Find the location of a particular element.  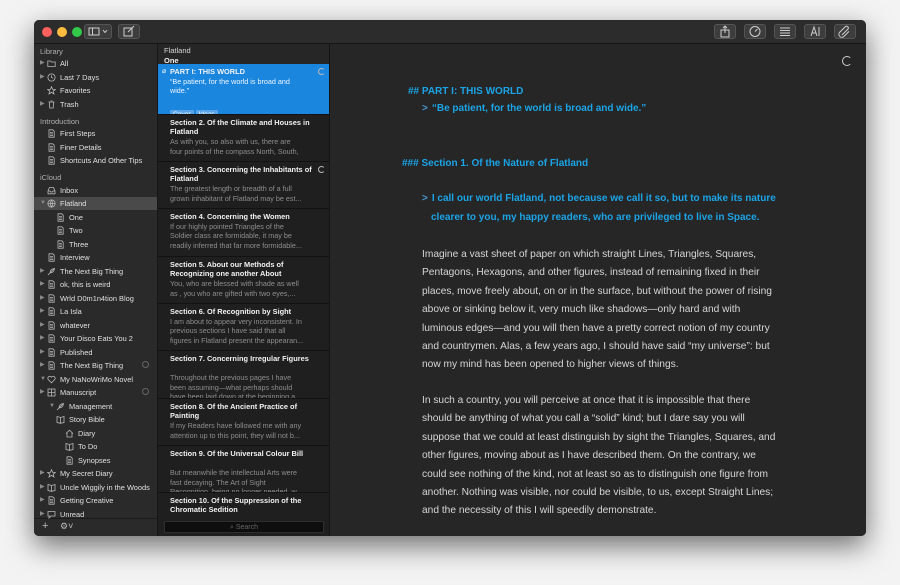

sidebar-item-favorites: Favorites is located at coordinates (95, 90).